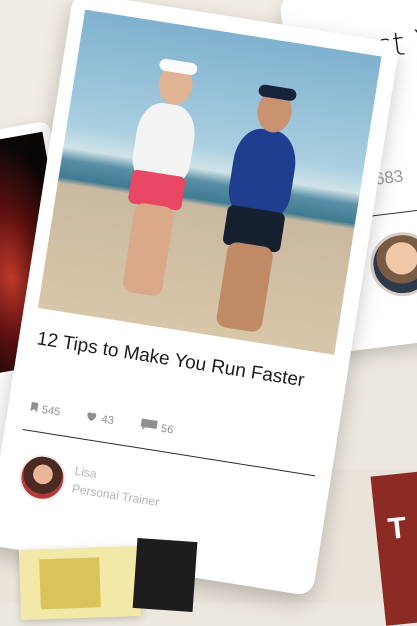 This screenshot has width=417, height=626. Describe the element at coordinates (391, 264) in the screenshot. I see `right-card-avatar` at that location.